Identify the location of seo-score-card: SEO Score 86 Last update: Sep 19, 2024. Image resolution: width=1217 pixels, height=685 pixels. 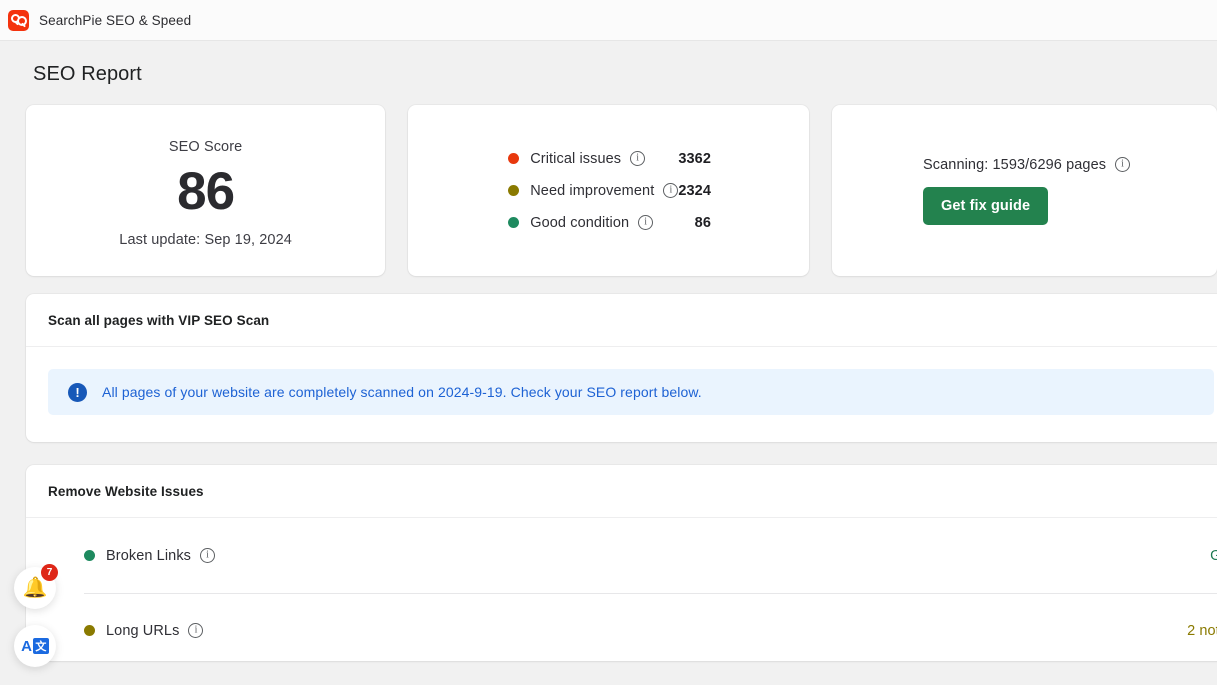
(206, 190).